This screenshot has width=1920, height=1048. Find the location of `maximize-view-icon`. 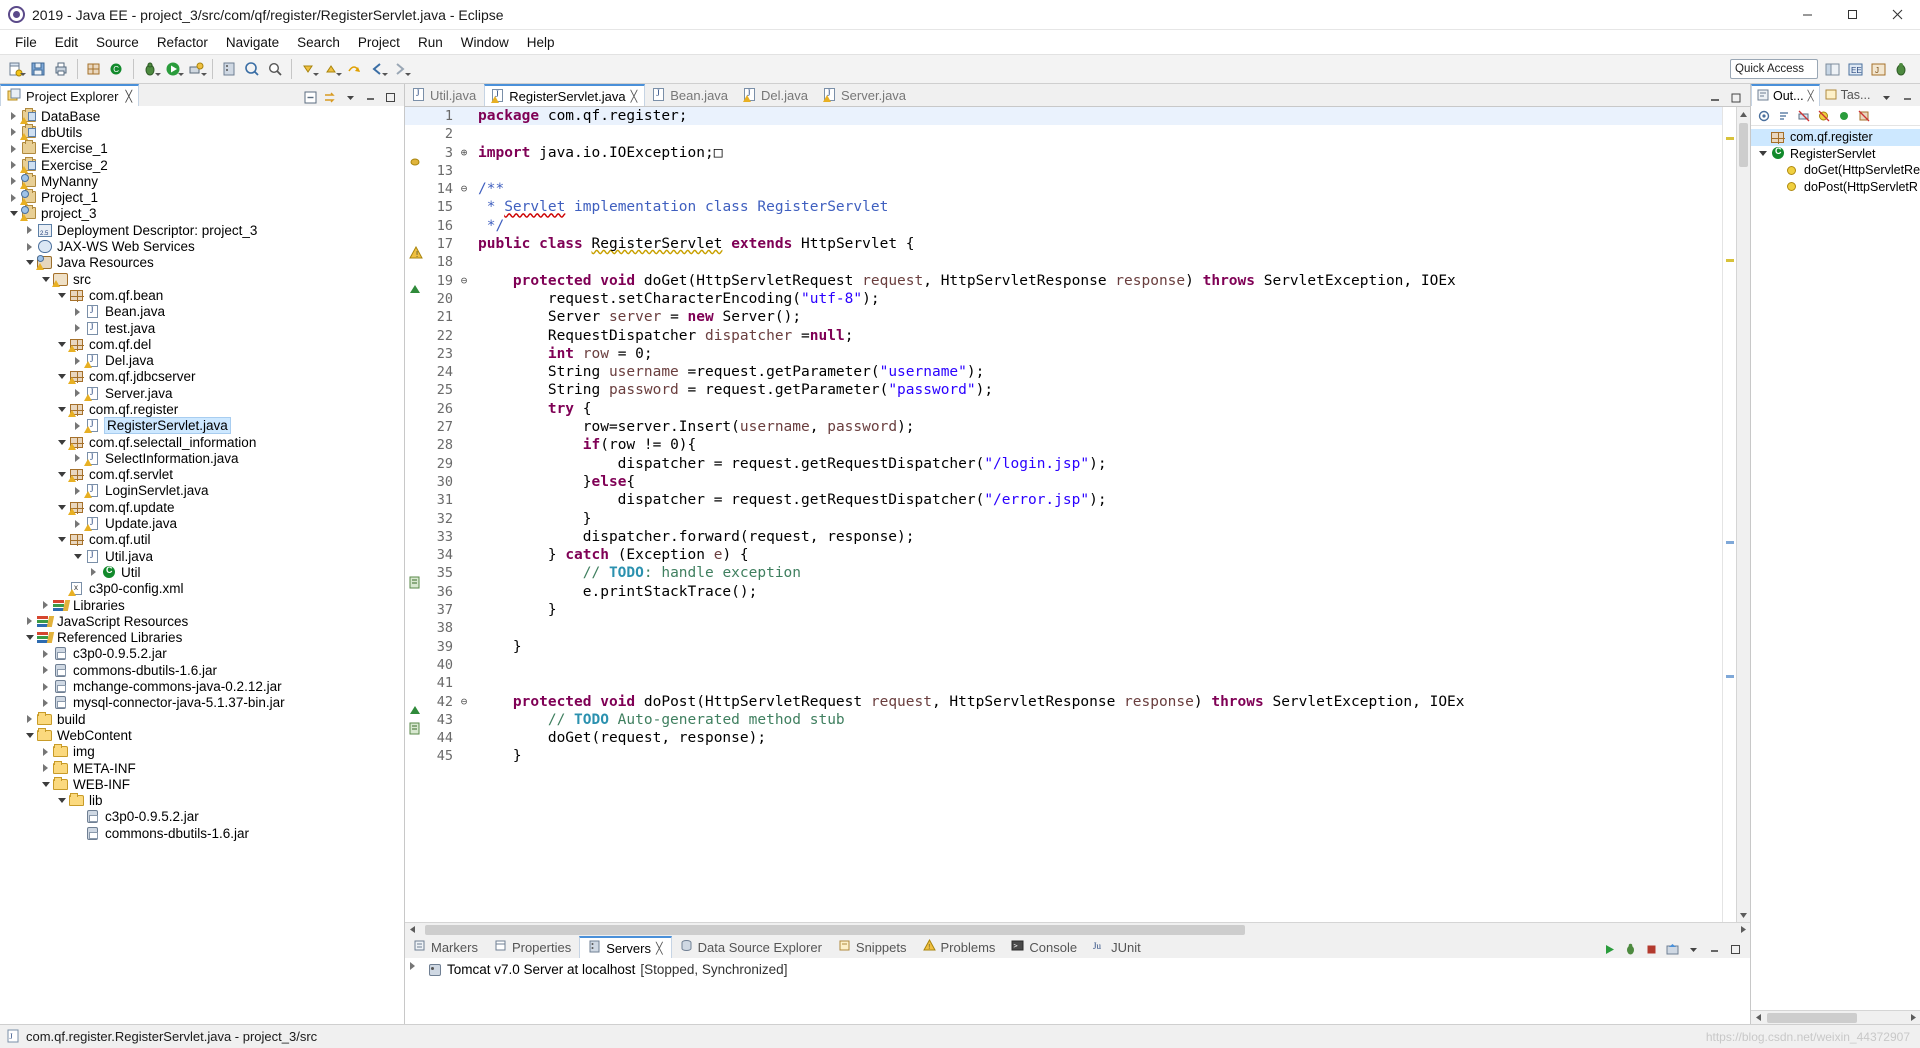

maximize-view-icon is located at coordinates (390, 97).